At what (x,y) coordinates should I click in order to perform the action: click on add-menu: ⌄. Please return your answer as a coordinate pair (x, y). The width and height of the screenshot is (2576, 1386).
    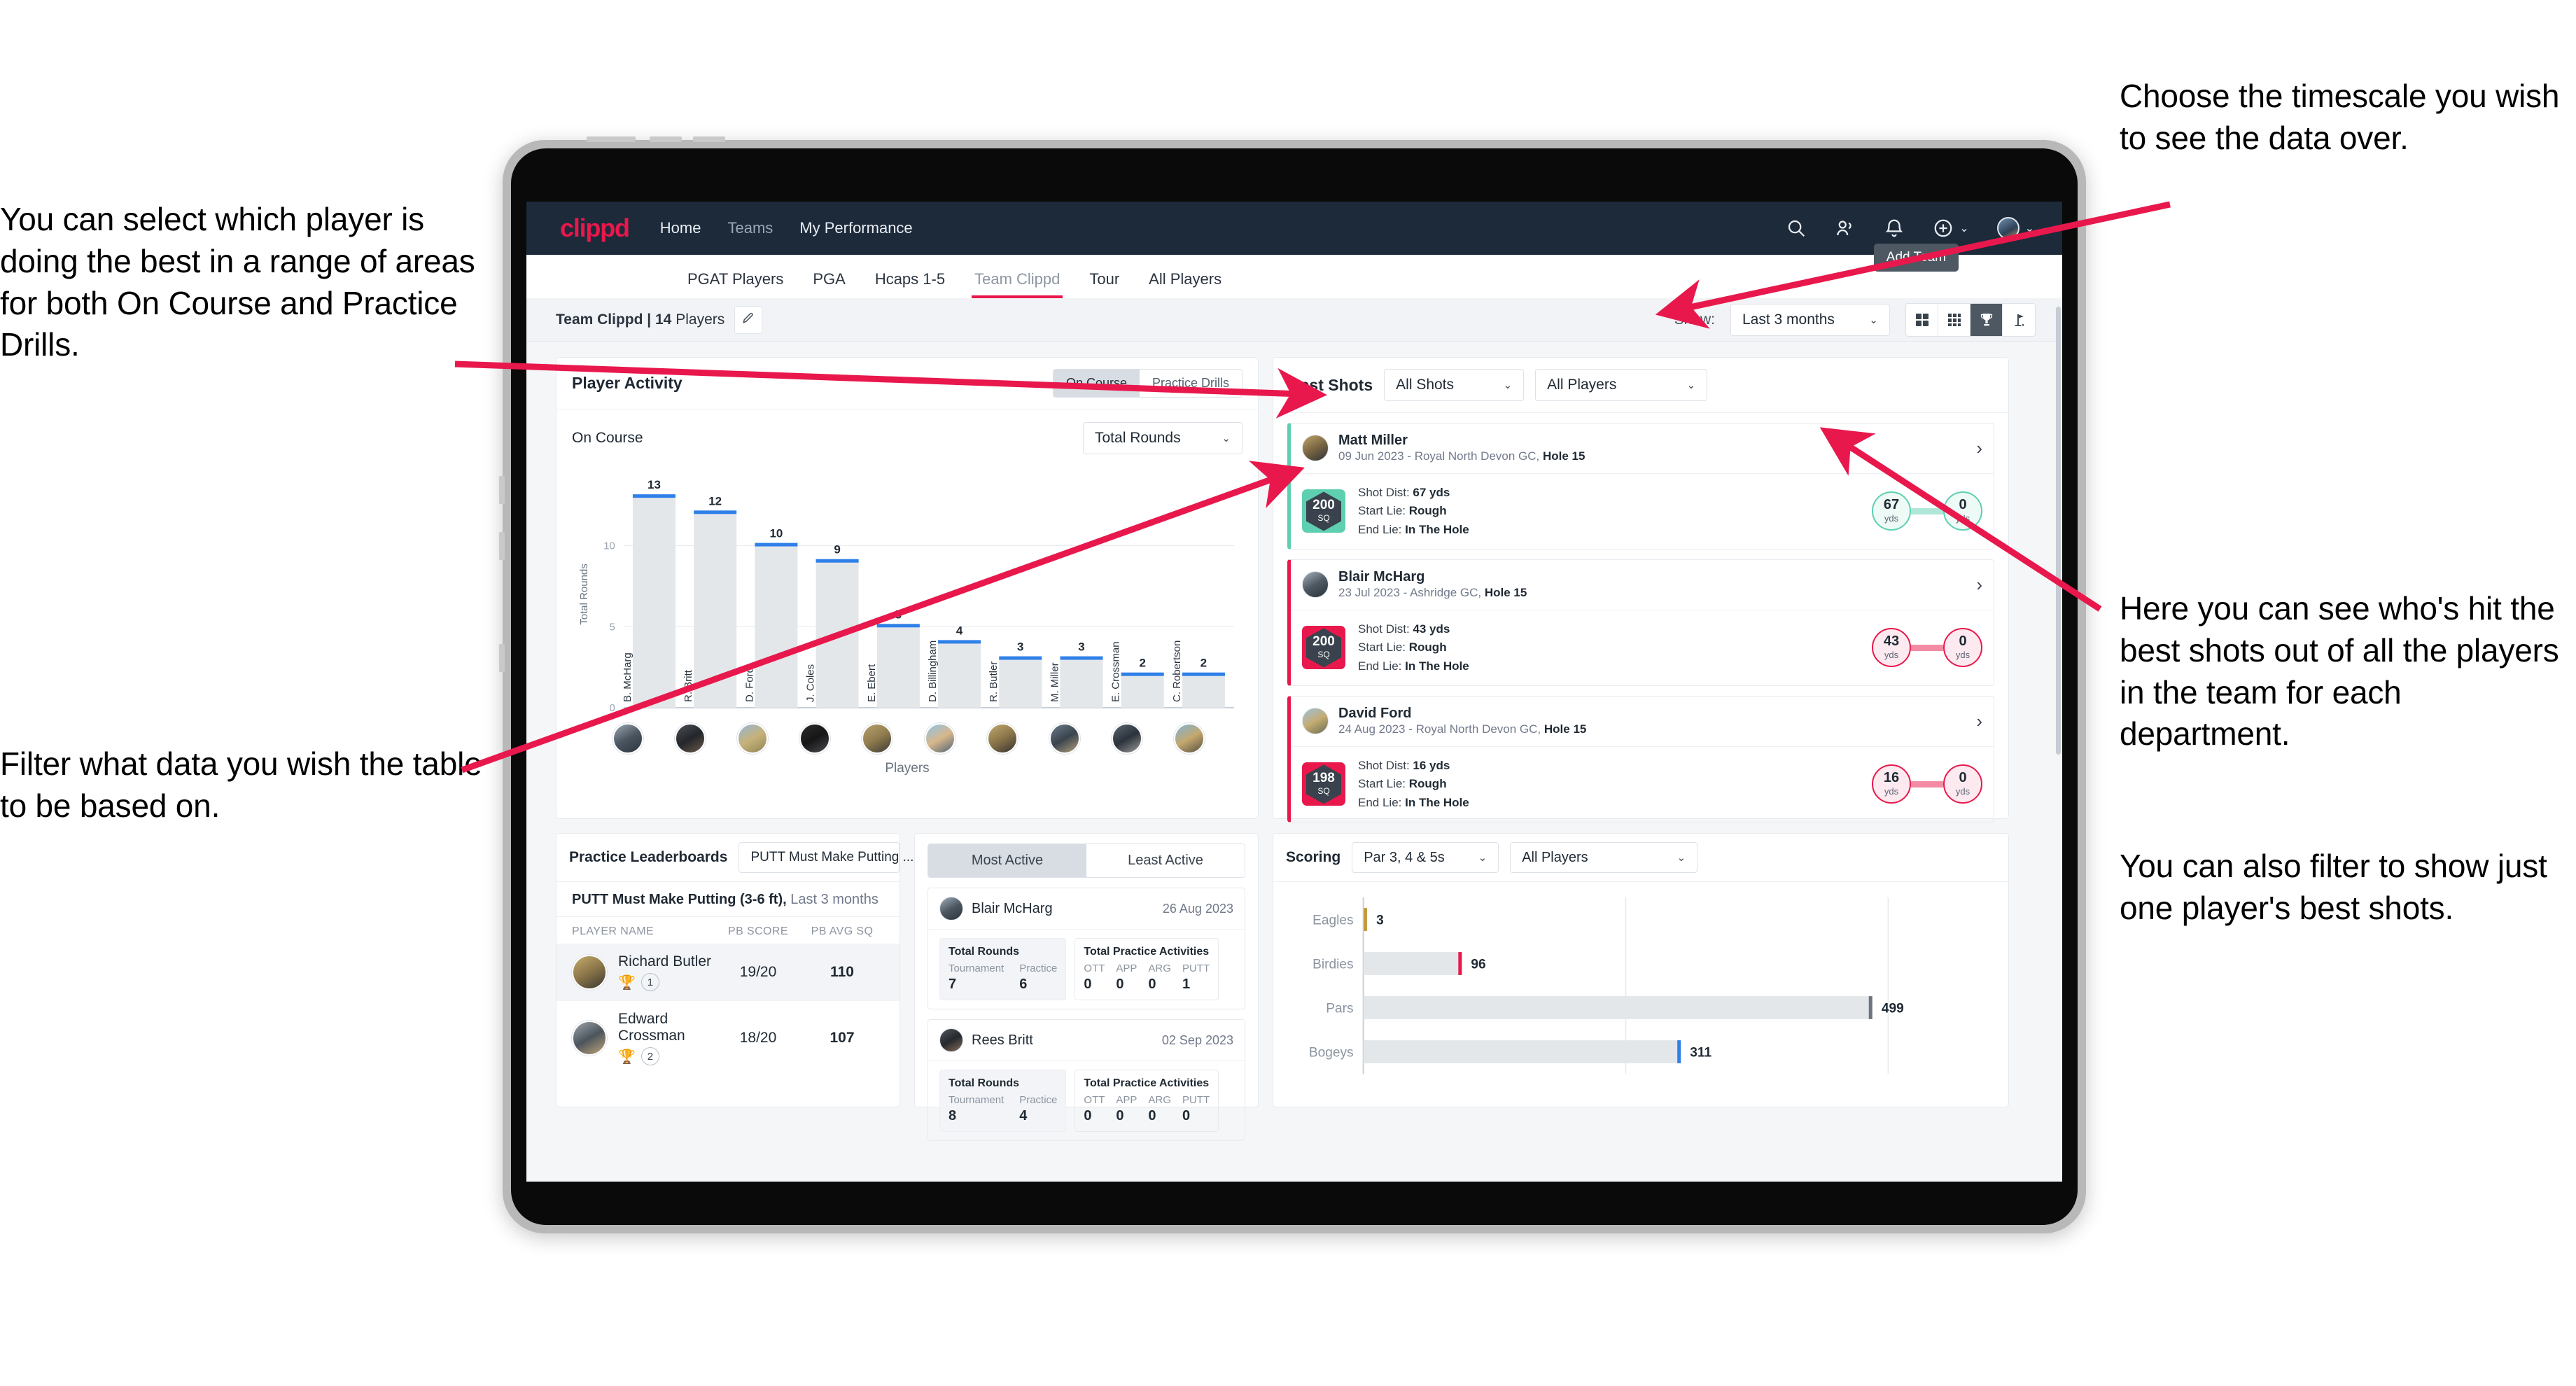
    Looking at the image, I should click on (1951, 228).